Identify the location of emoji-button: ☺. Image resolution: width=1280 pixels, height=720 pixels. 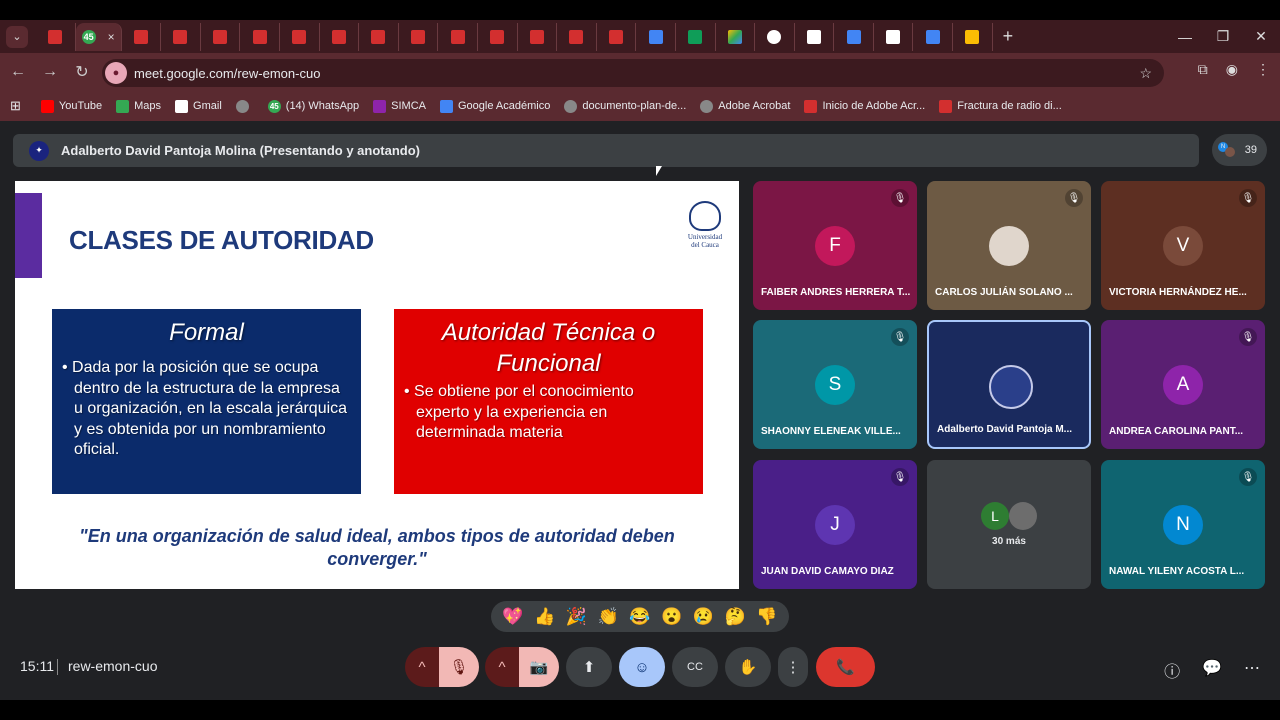
(642, 667).